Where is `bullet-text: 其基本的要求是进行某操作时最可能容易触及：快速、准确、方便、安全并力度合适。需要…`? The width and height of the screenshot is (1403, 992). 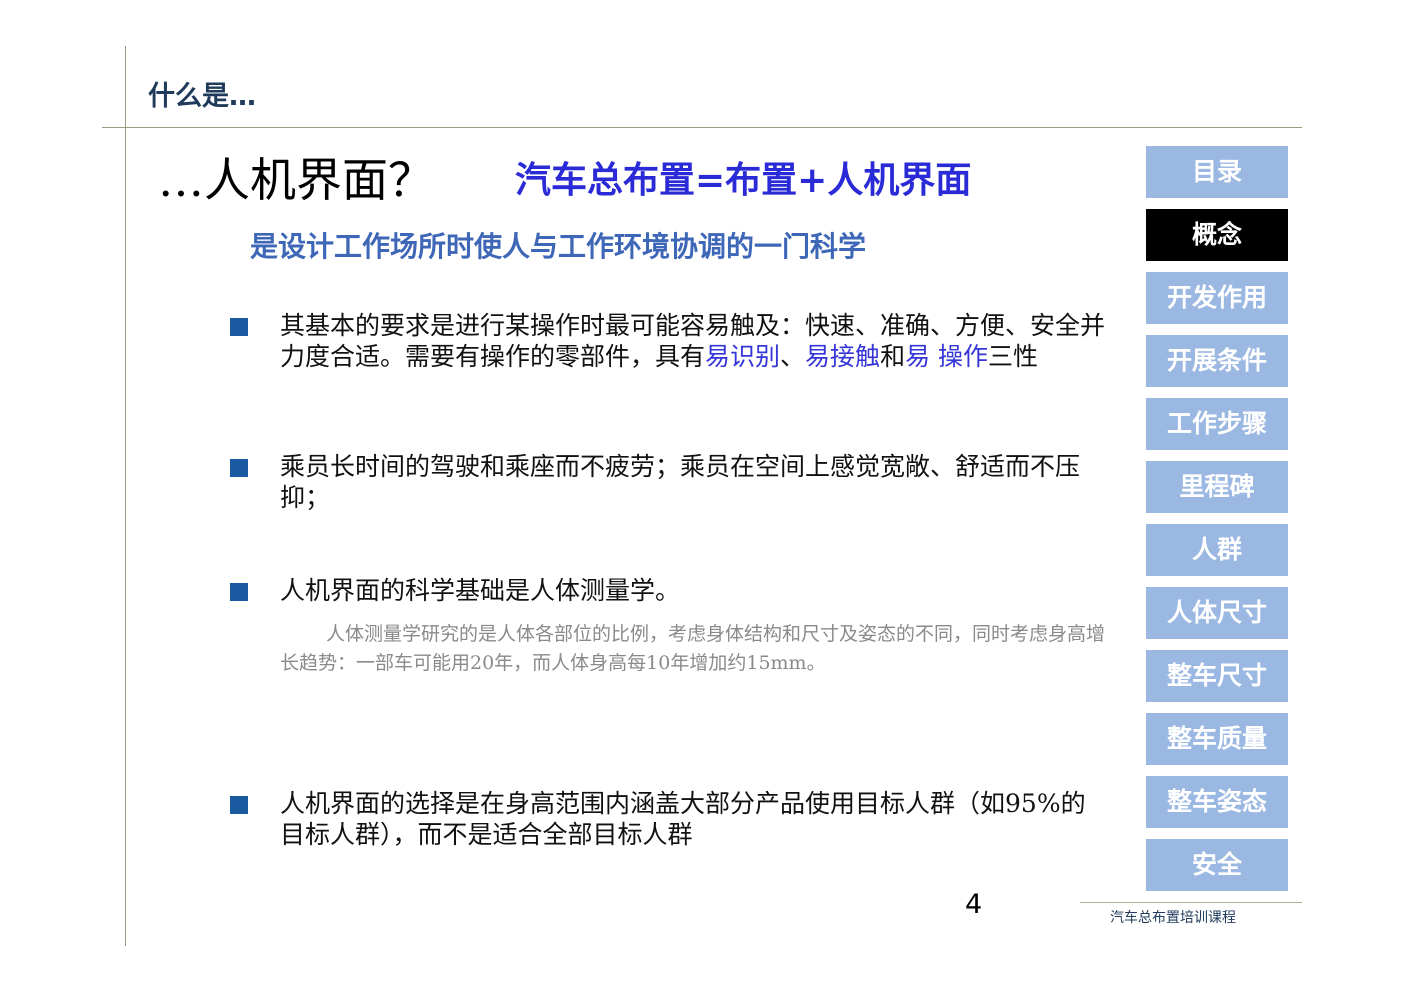 bullet-text: 其基本的要求是进行某操作时最可能容易触及：快速、准确、方便、安全并力度合适。需要… is located at coordinates (695, 341).